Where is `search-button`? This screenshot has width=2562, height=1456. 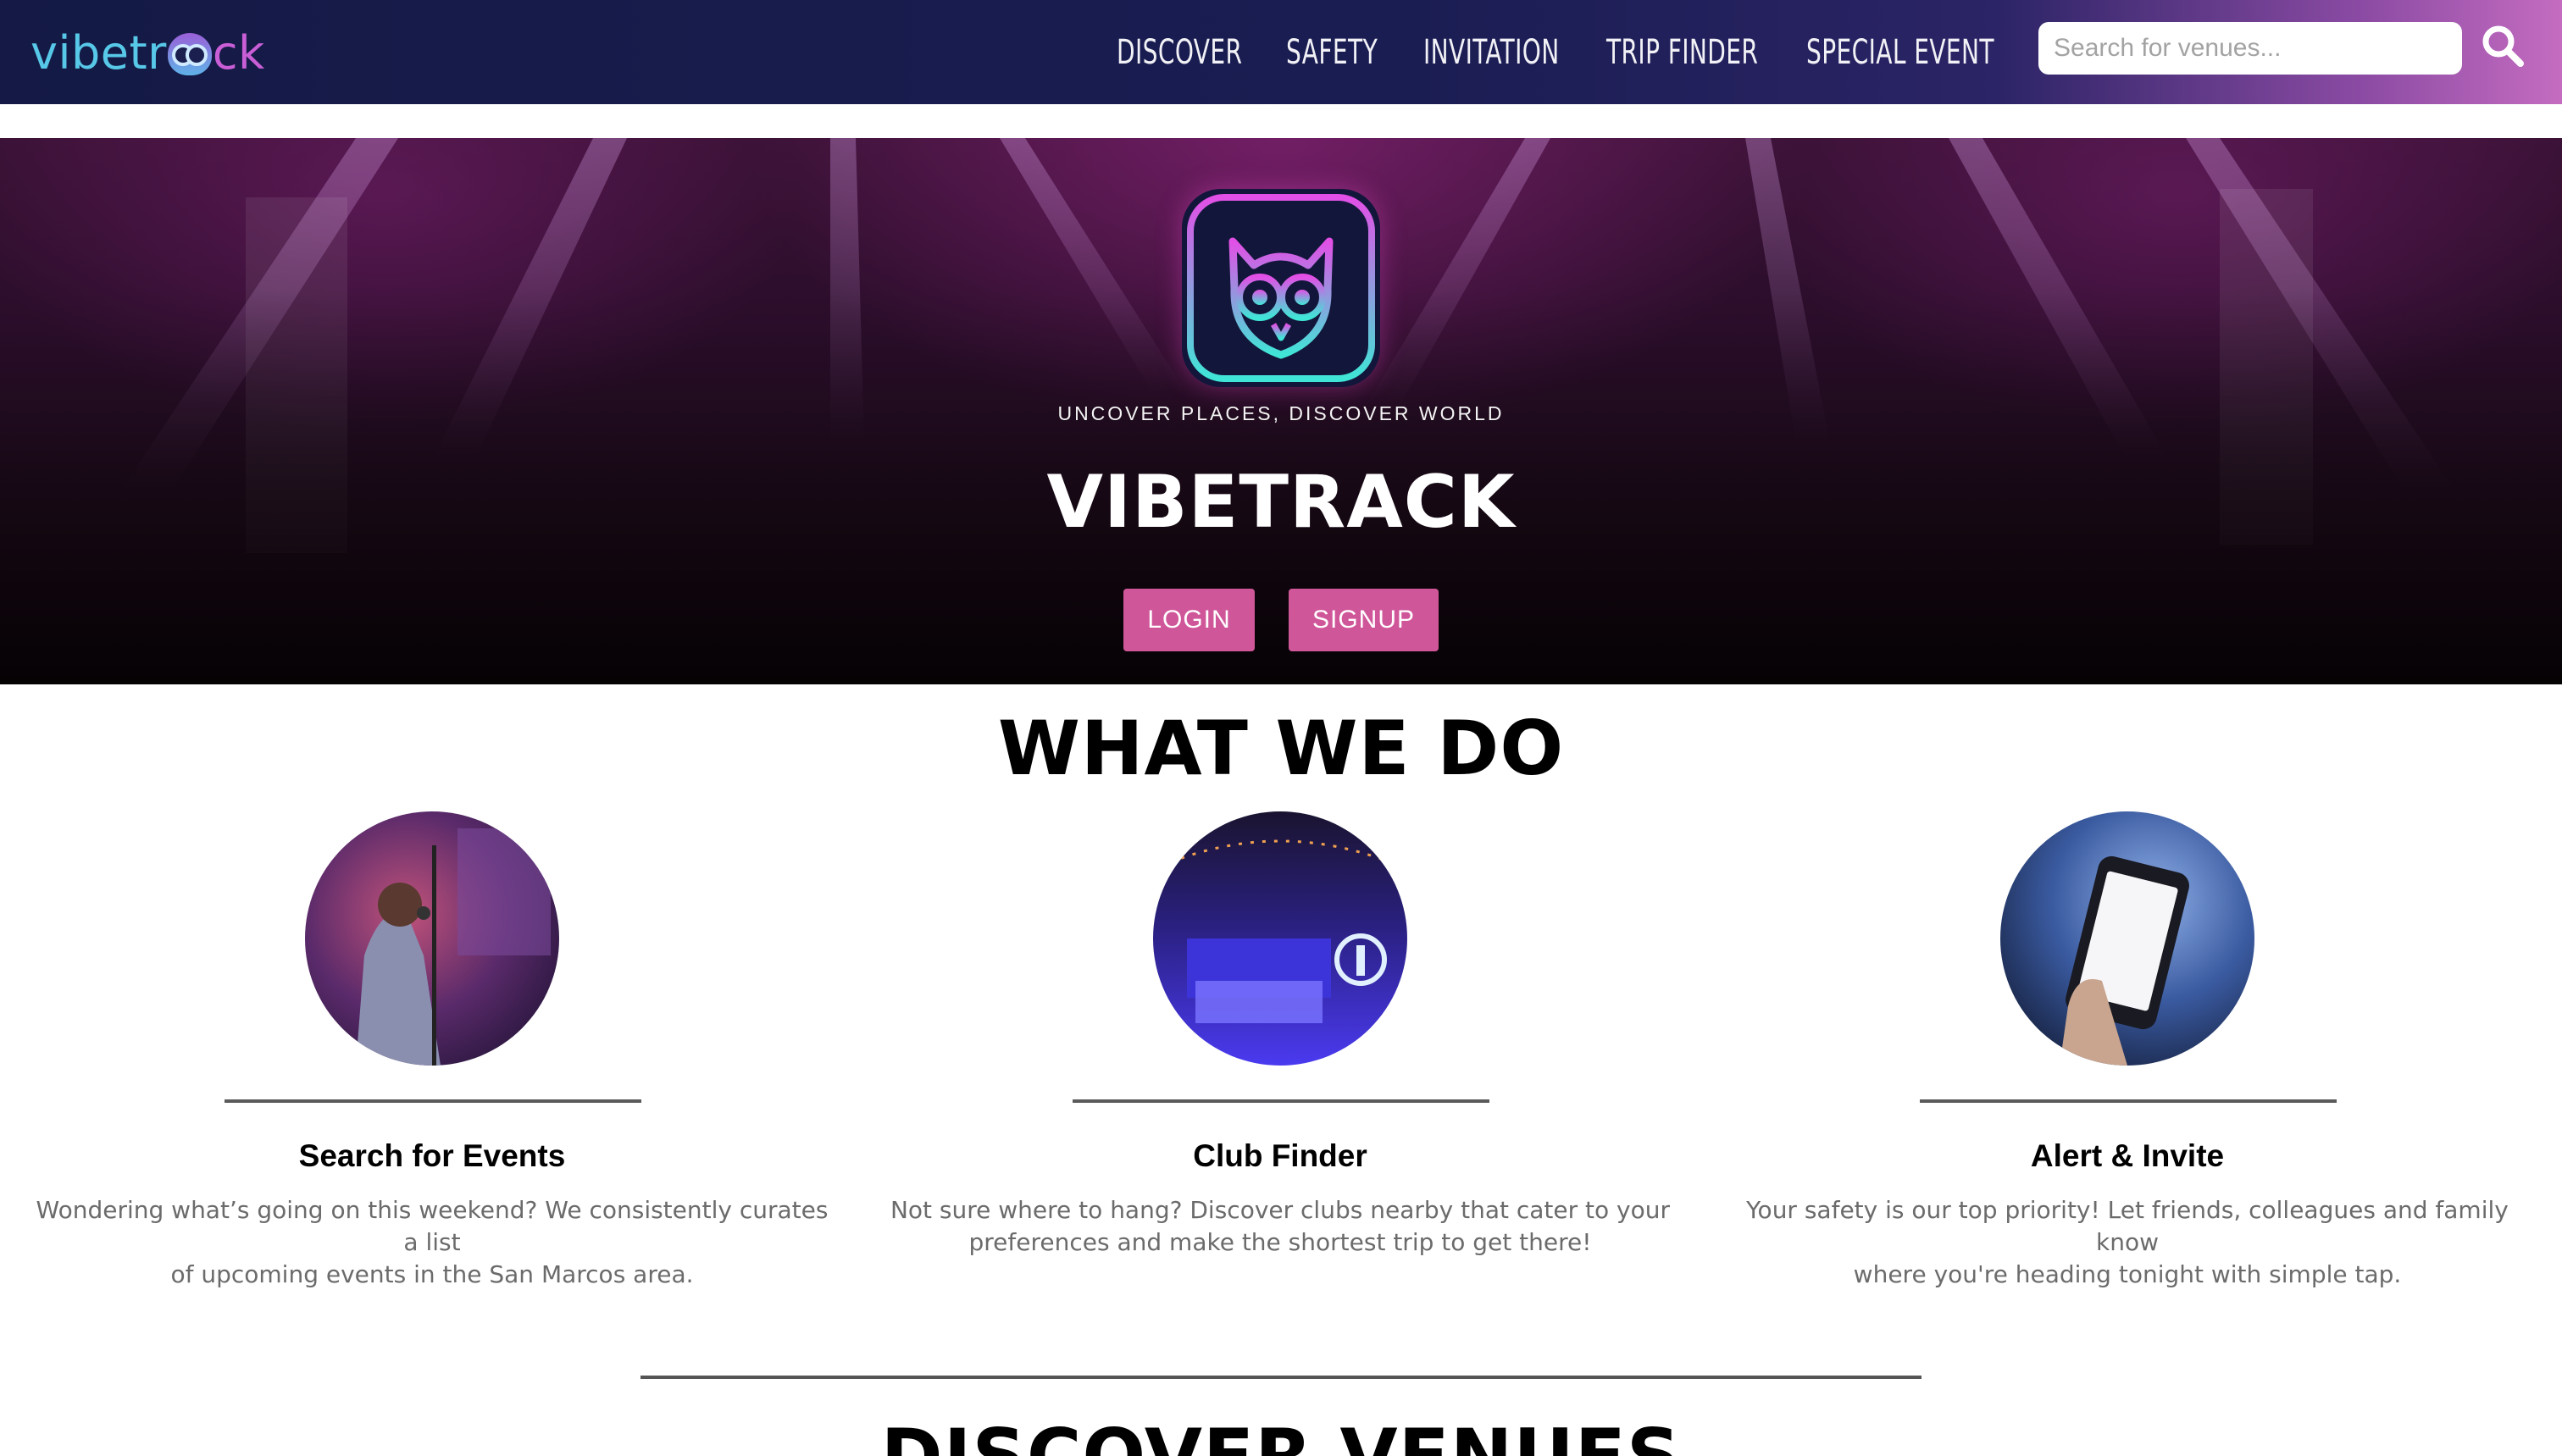
search-button is located at coordinates (2503, 46).